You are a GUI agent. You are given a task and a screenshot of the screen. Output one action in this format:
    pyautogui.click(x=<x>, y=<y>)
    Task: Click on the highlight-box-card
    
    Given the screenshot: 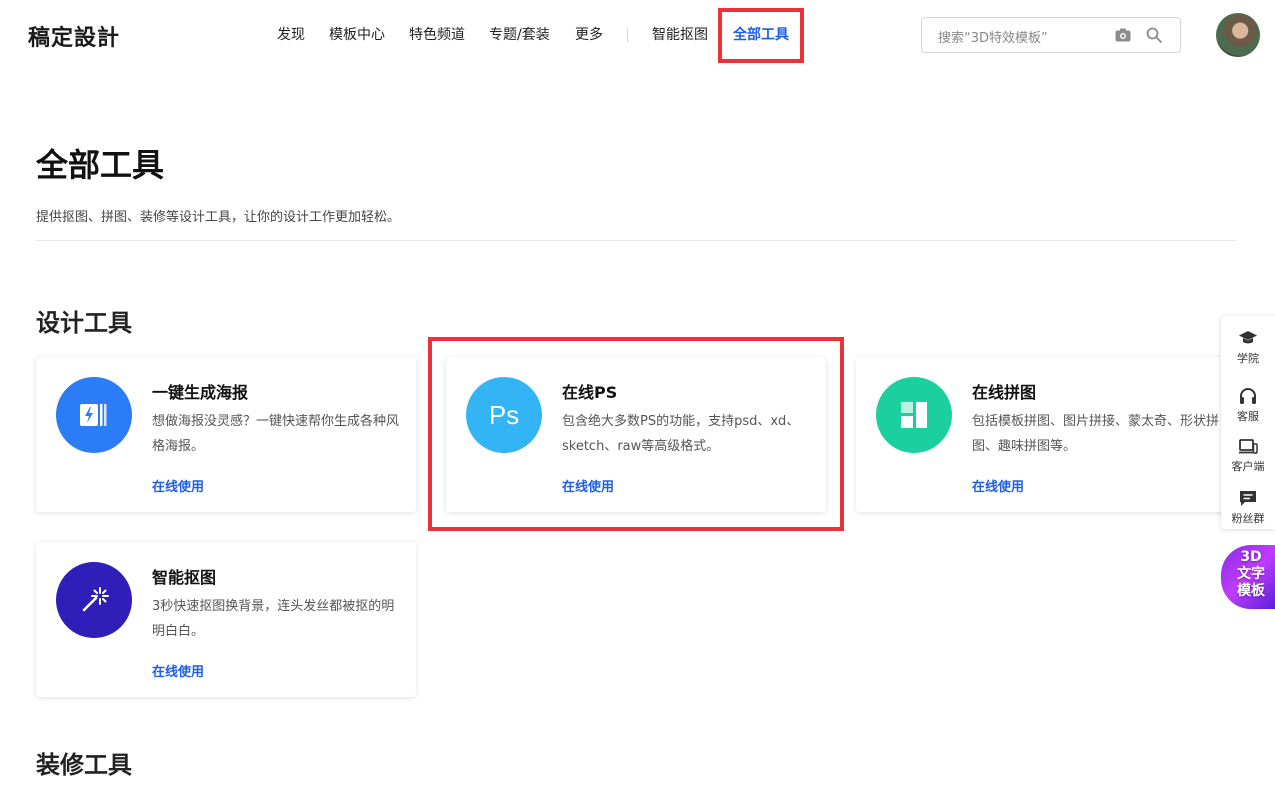 What is the action you would take?
    pyautogui.click(x=636, y=434)
    